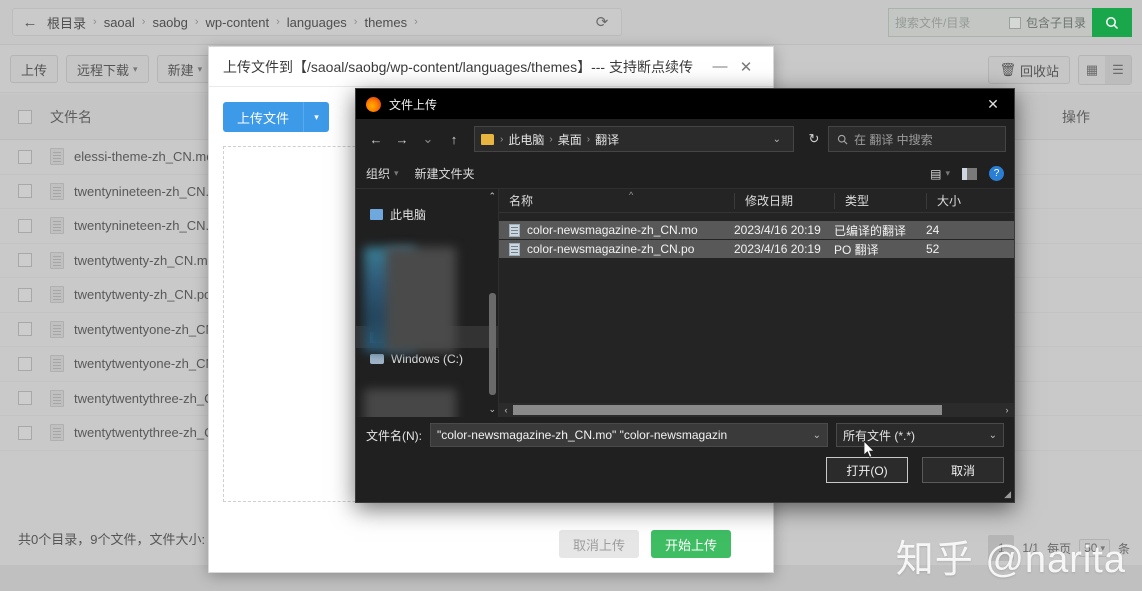 This screenshot has height=591, width=1142. I want to click on select-all-checkbox, so click(25, 116).